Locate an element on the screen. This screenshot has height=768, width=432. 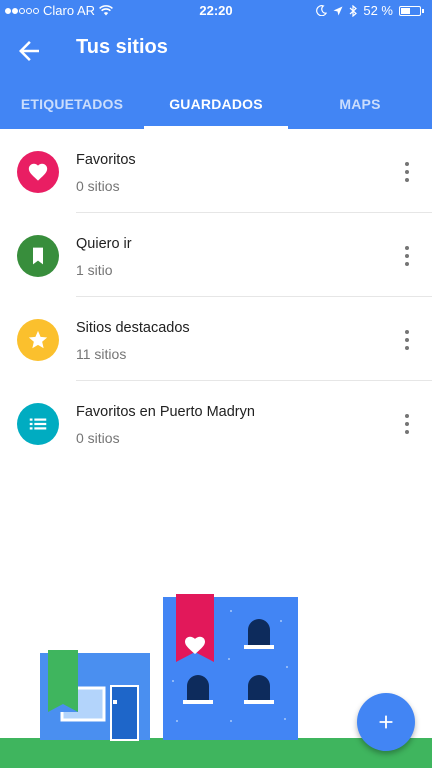
back-button is located at coordinates (29, 51).